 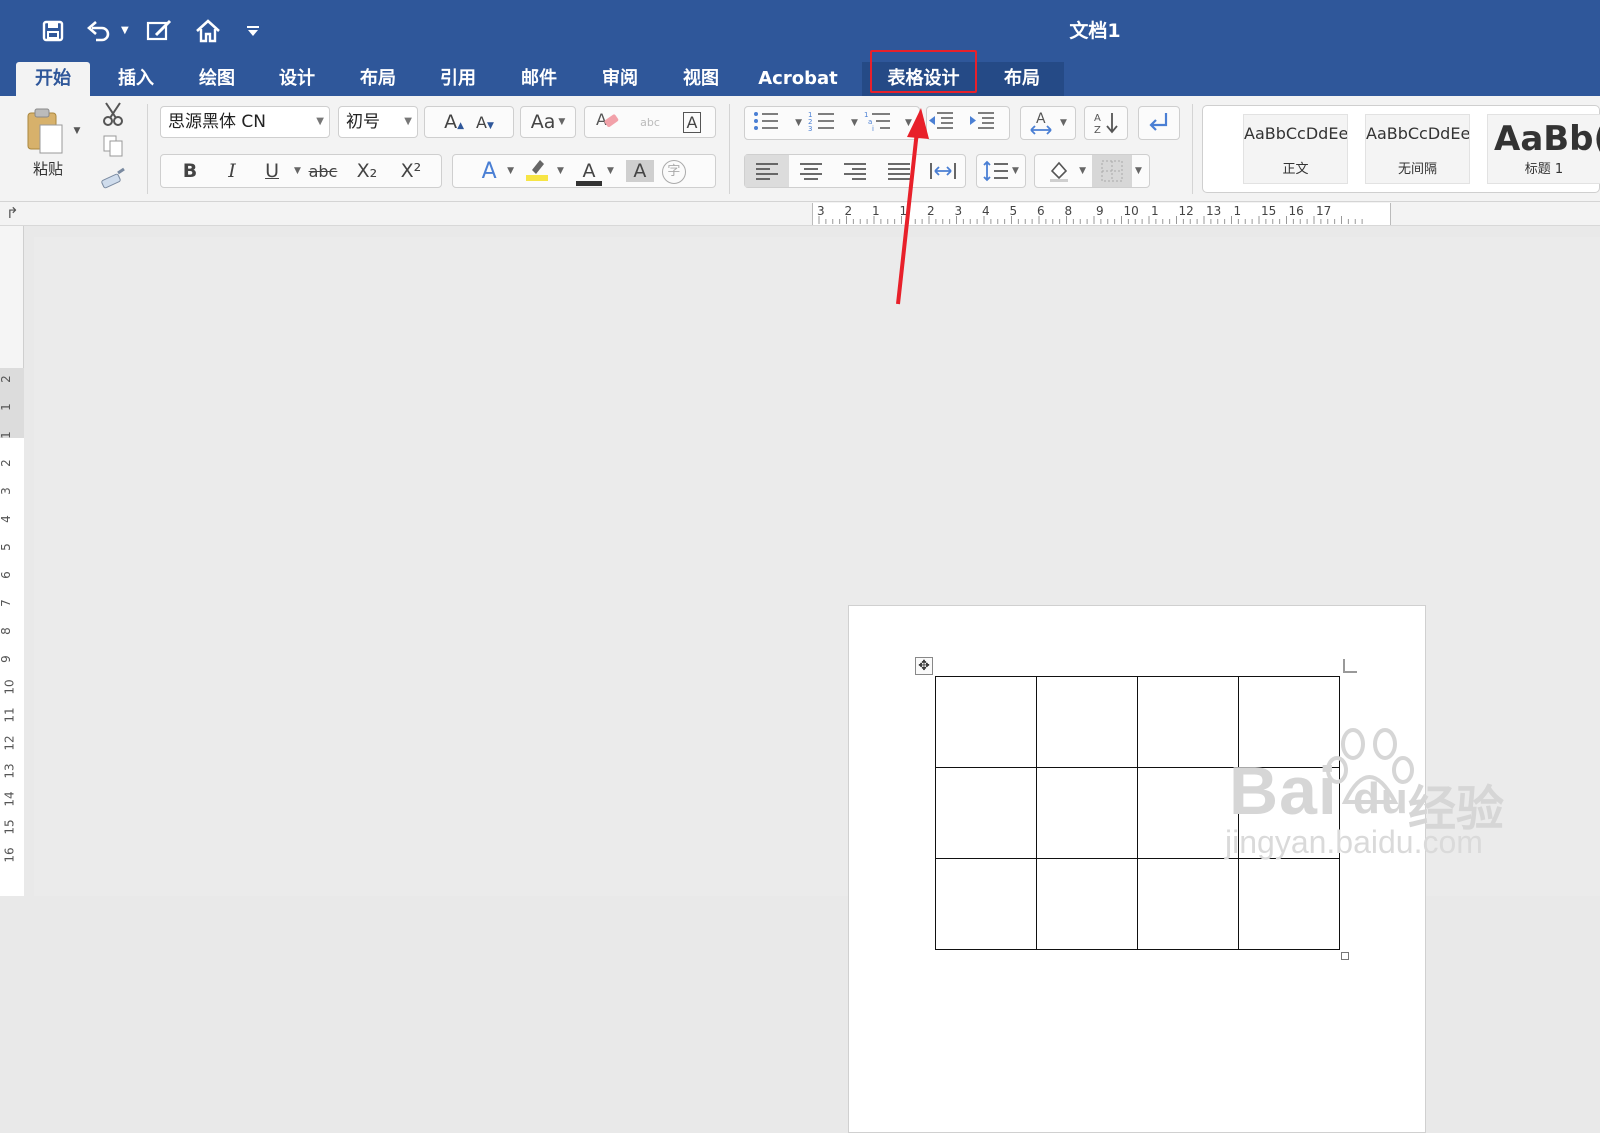 I want to click on table-move-handle-icon: ✥, so click(x=924, y=666).